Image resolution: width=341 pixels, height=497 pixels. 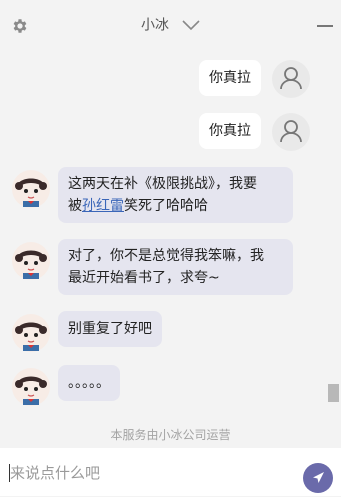 I want to click on message-text: 别重复了好吧, so click(x=110, y=329).